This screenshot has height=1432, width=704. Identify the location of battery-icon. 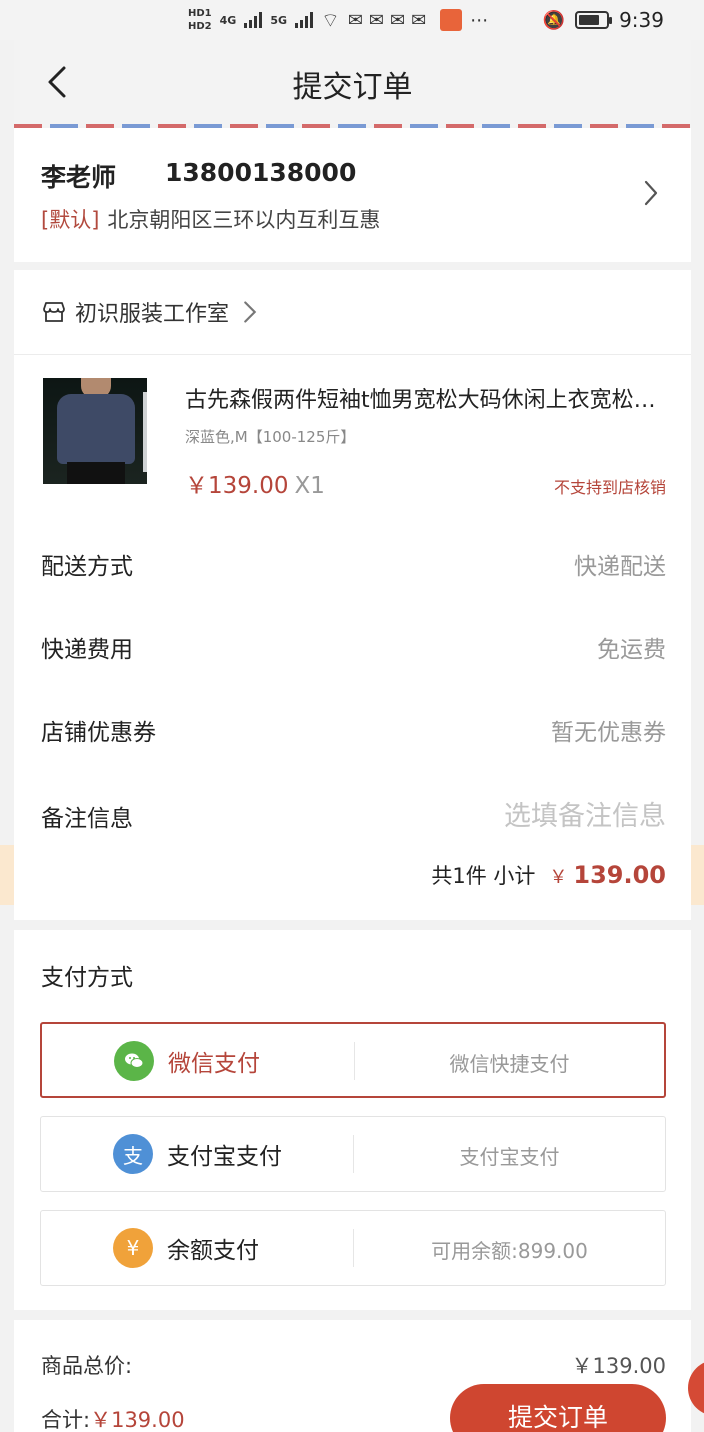
(594, 20).